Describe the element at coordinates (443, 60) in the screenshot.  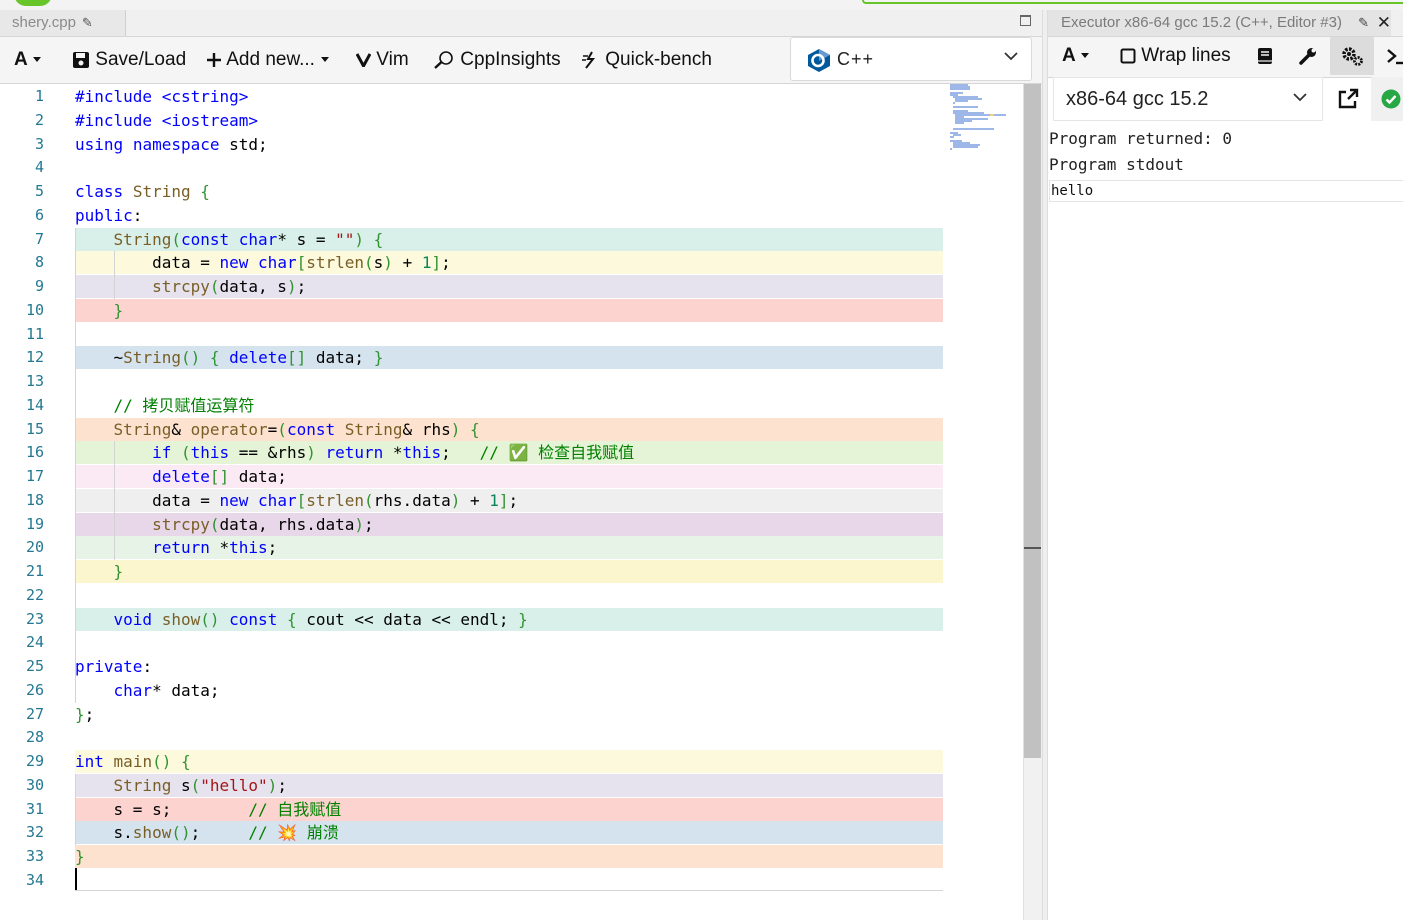
I see `cppinsights-icon` at that location.